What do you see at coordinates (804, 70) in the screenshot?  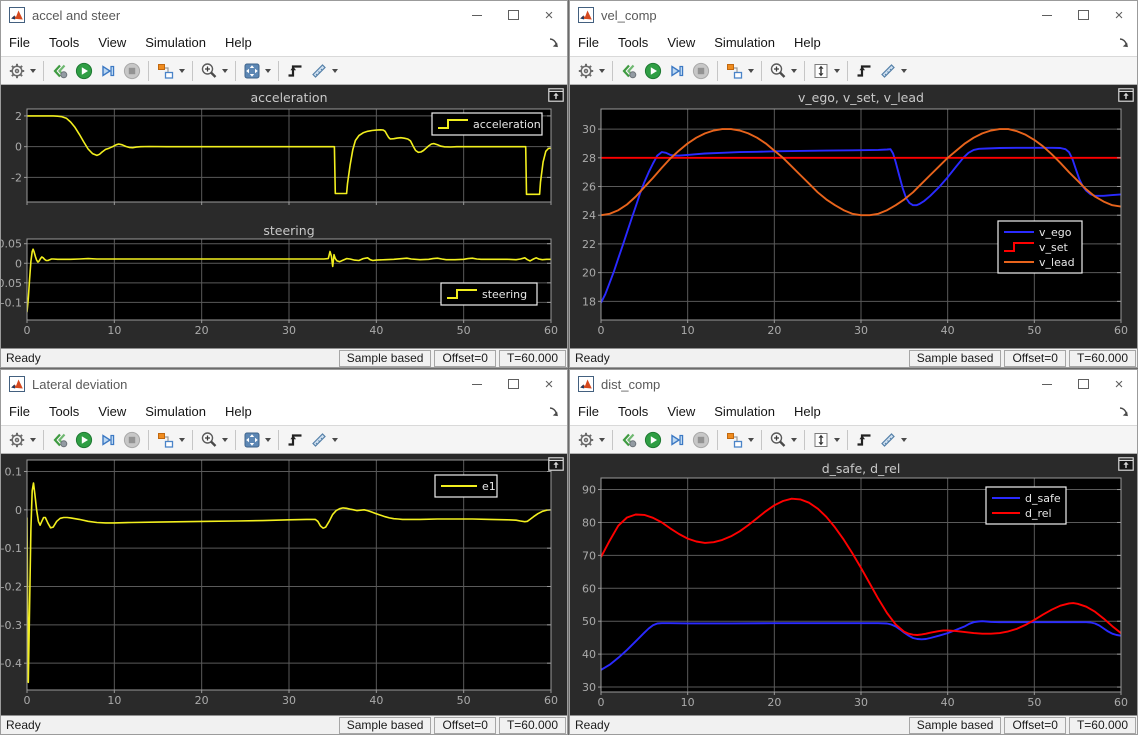 I see `toolbar-separator` at bounding box center [804, 70].